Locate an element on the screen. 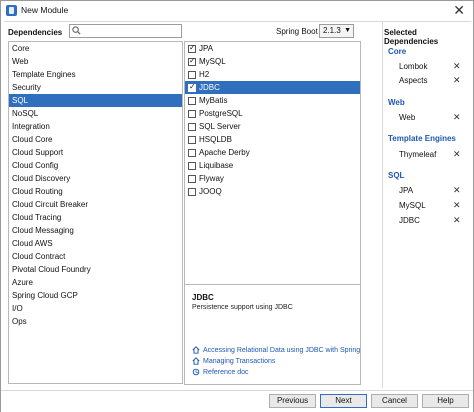 This screenshot has width=474, height=412. window-title: New Module is located at coordinates (45, 10).